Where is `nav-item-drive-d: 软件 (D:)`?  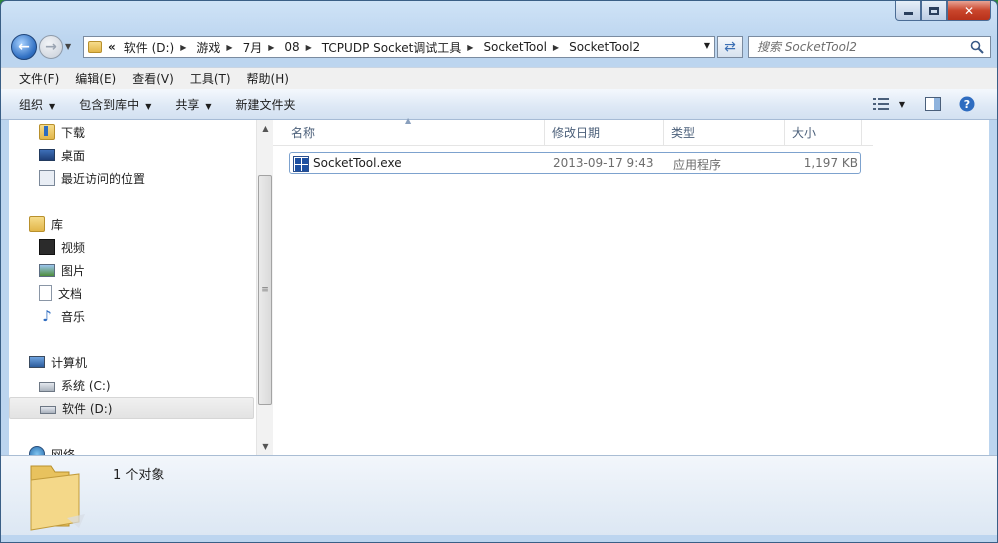
nav-item-drive-d: 软件 (D:) is located at coordinates (131, 408).